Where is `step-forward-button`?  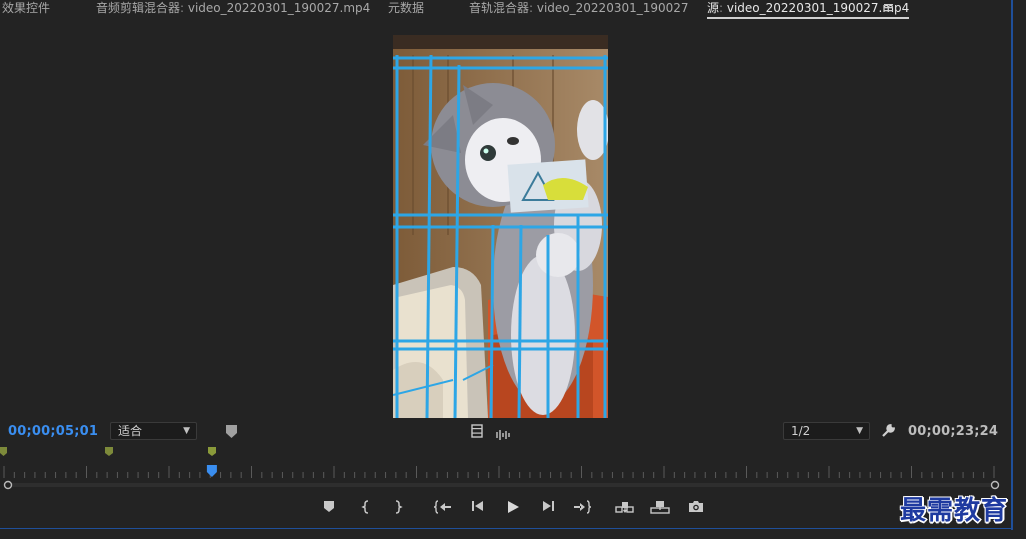 step-forward-button is located at coordinates (548, 509).